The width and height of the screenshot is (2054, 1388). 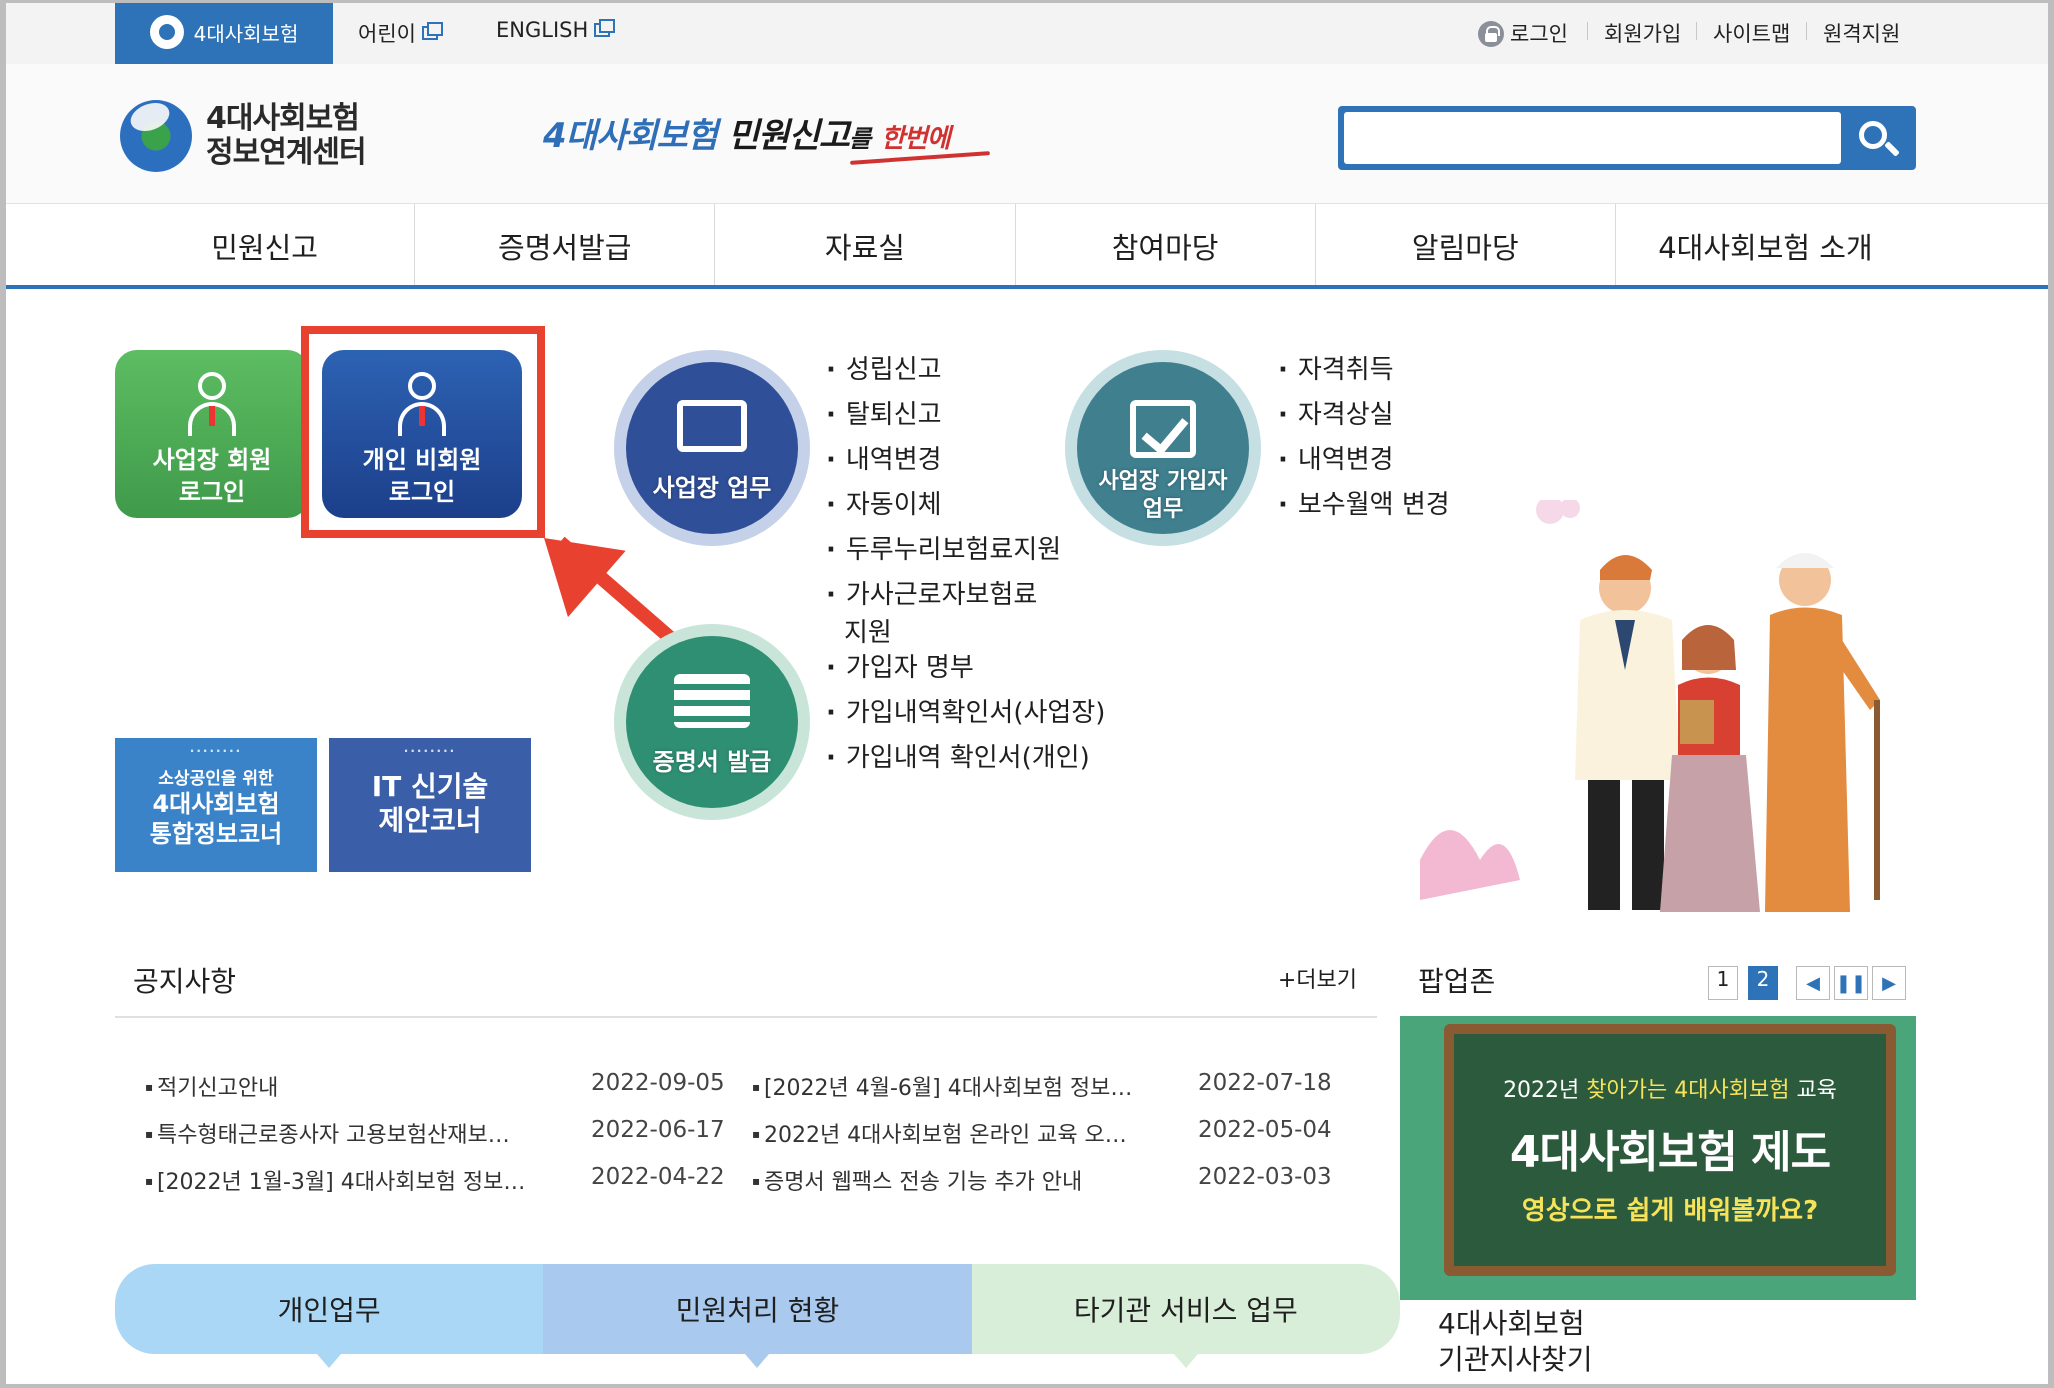 I want to click on board-line-1-pre: 2022년, so click(x=1545, y=1090).